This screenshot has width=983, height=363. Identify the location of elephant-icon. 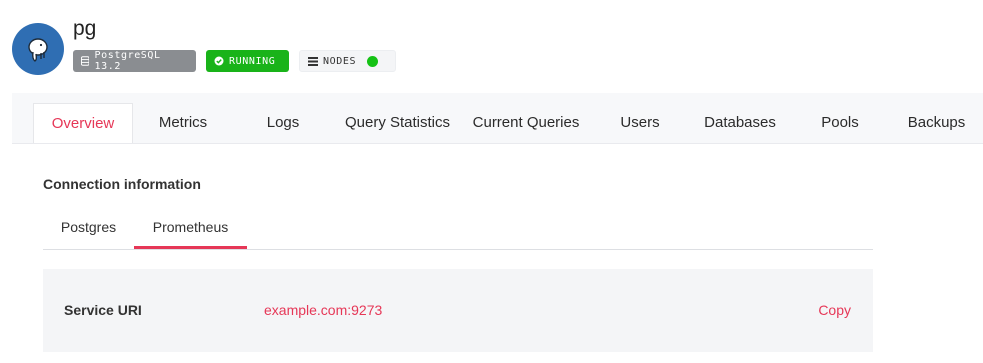
(38, 50).